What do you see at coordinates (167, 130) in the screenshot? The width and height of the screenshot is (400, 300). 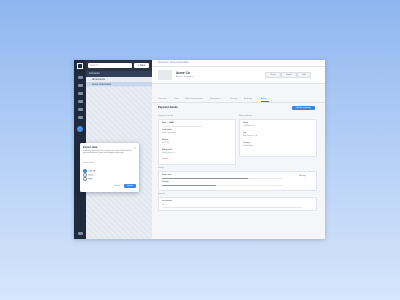 I see `field-label: Card holder` at bounding box center [167, 130].